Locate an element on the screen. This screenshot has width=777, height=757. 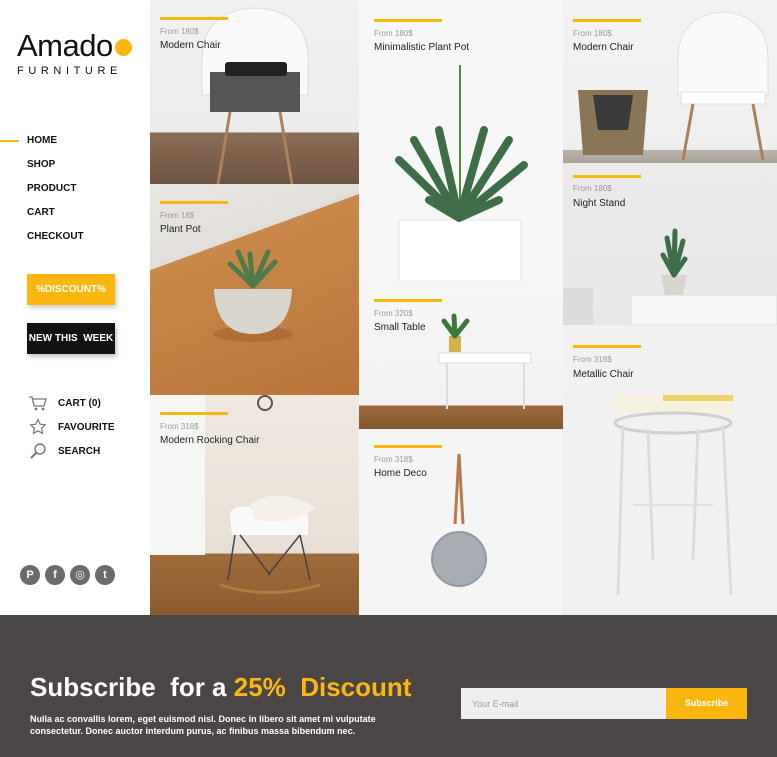
cart-link: CART (0) is located at coordinates (70, 403).